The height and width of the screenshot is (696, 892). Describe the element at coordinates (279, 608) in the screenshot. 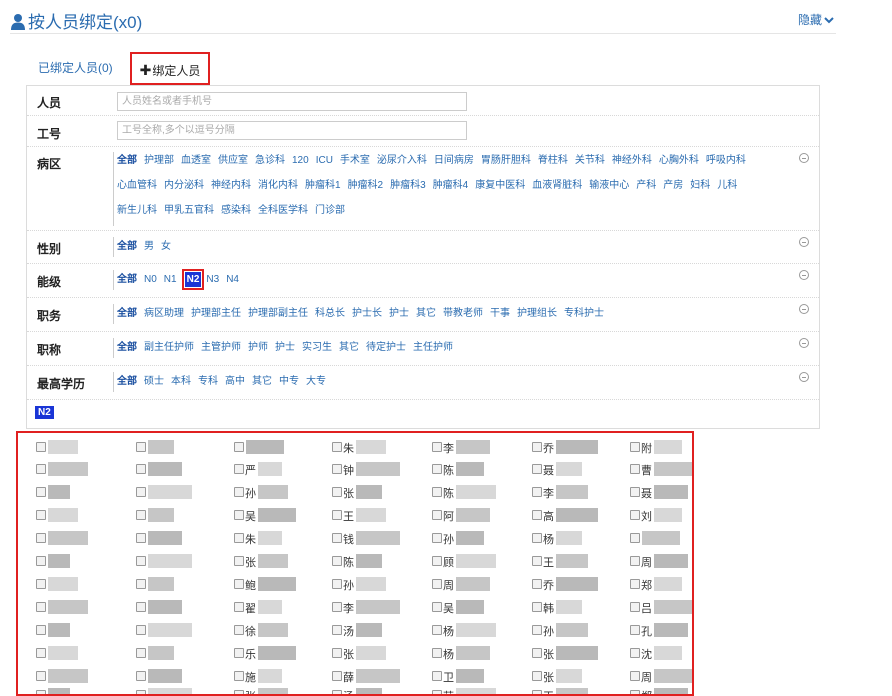

I see `person-item: 翟` at that location.